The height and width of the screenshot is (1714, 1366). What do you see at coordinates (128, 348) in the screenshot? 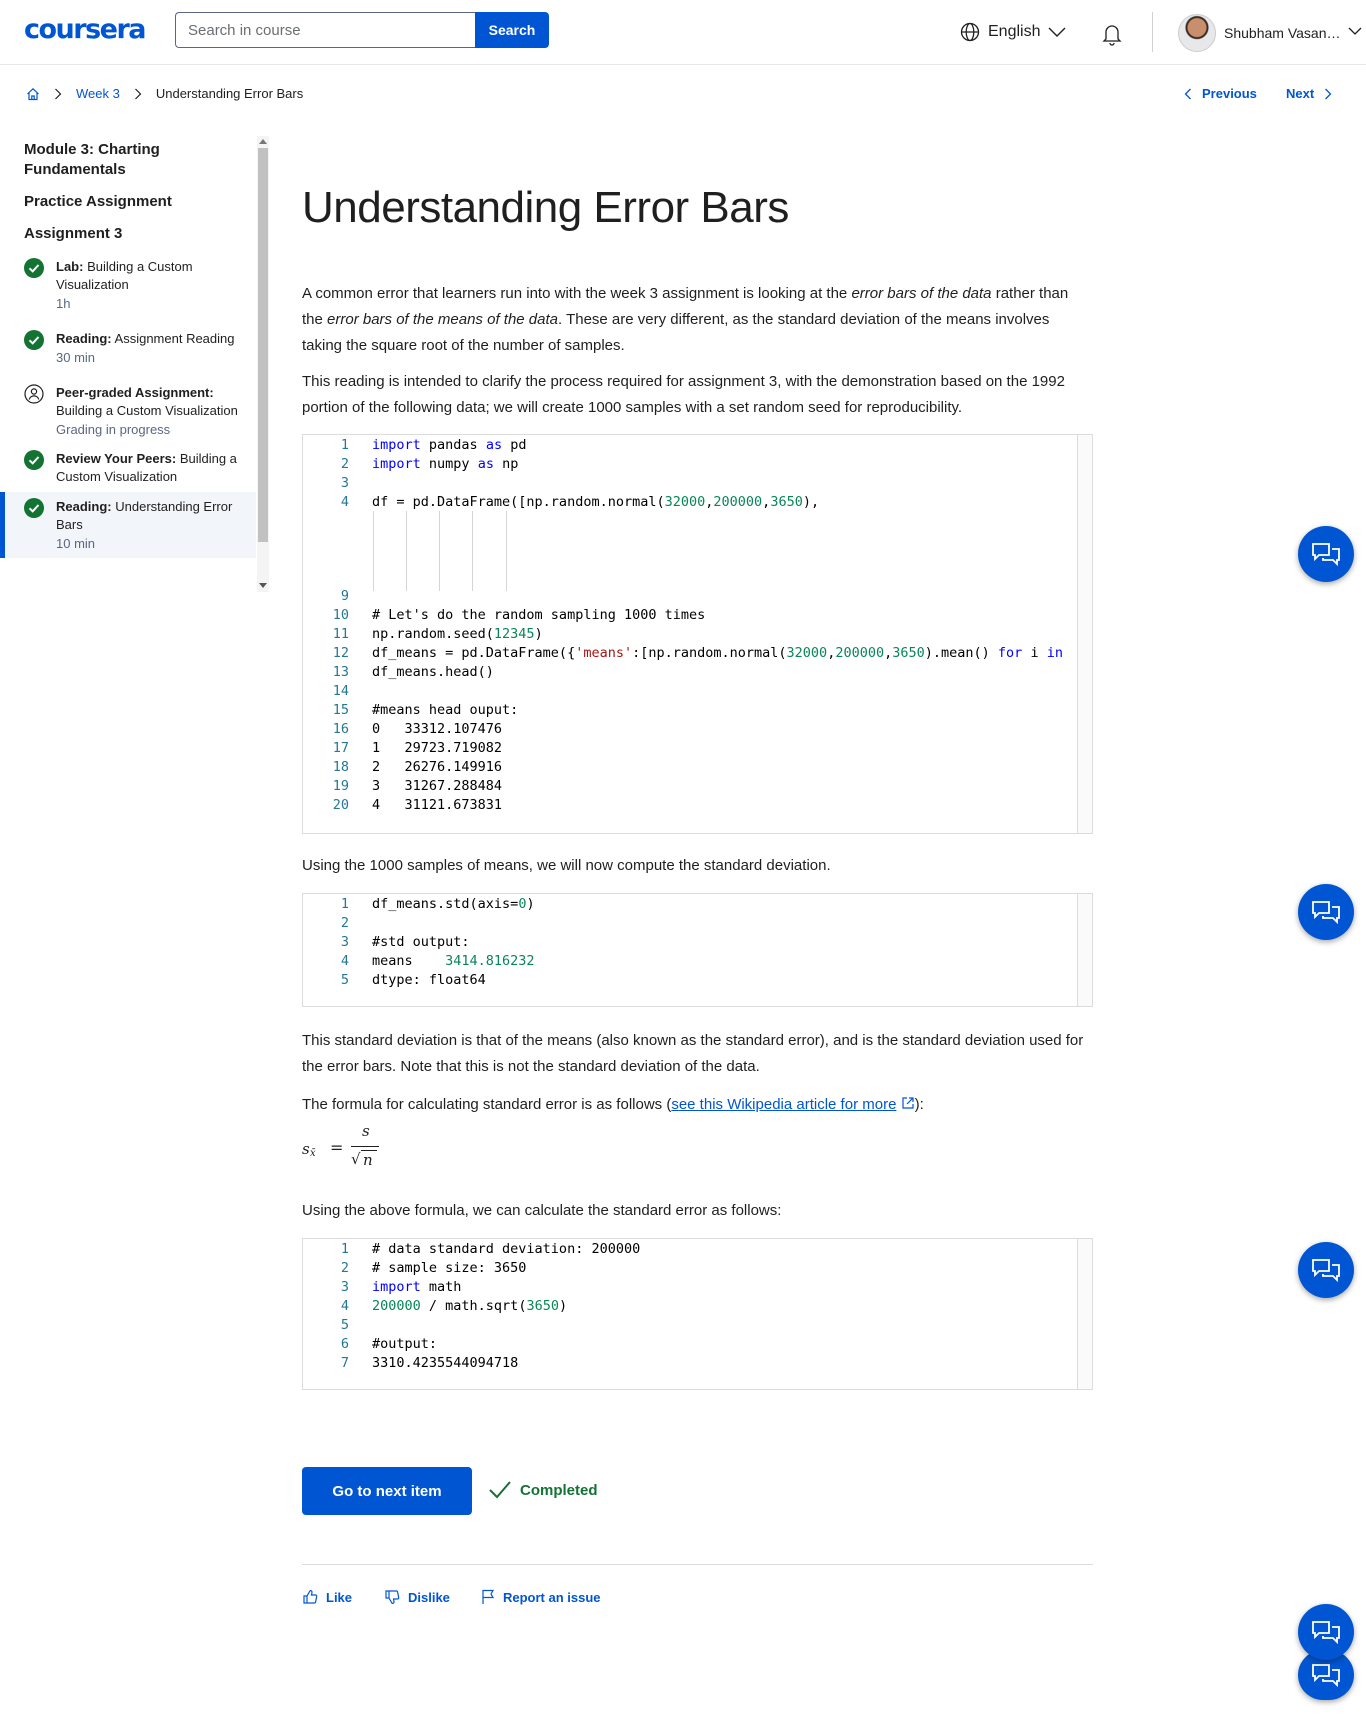
I see `sidebar-item-assignment-reading: Reading: Assignment Reading 30 min` at bounding box center [128, 348].